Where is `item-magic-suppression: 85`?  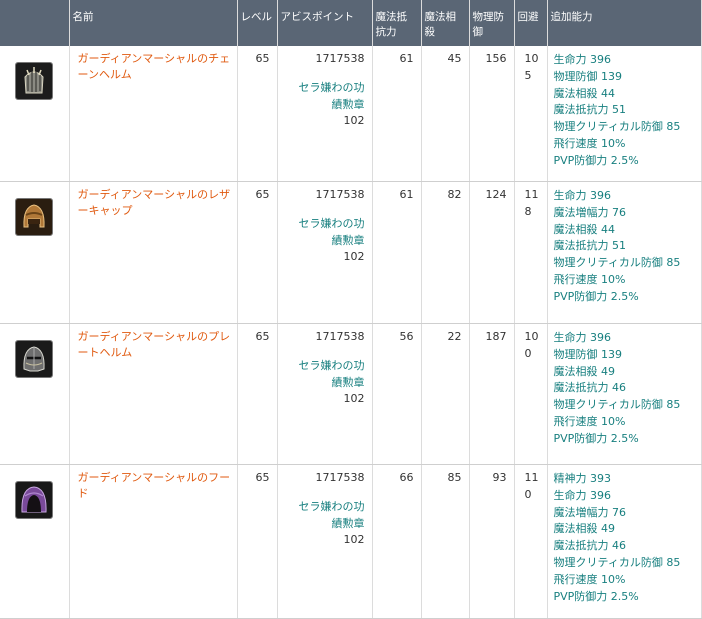
item-magic-suppression: 85 is located at coordinates (445, 541).